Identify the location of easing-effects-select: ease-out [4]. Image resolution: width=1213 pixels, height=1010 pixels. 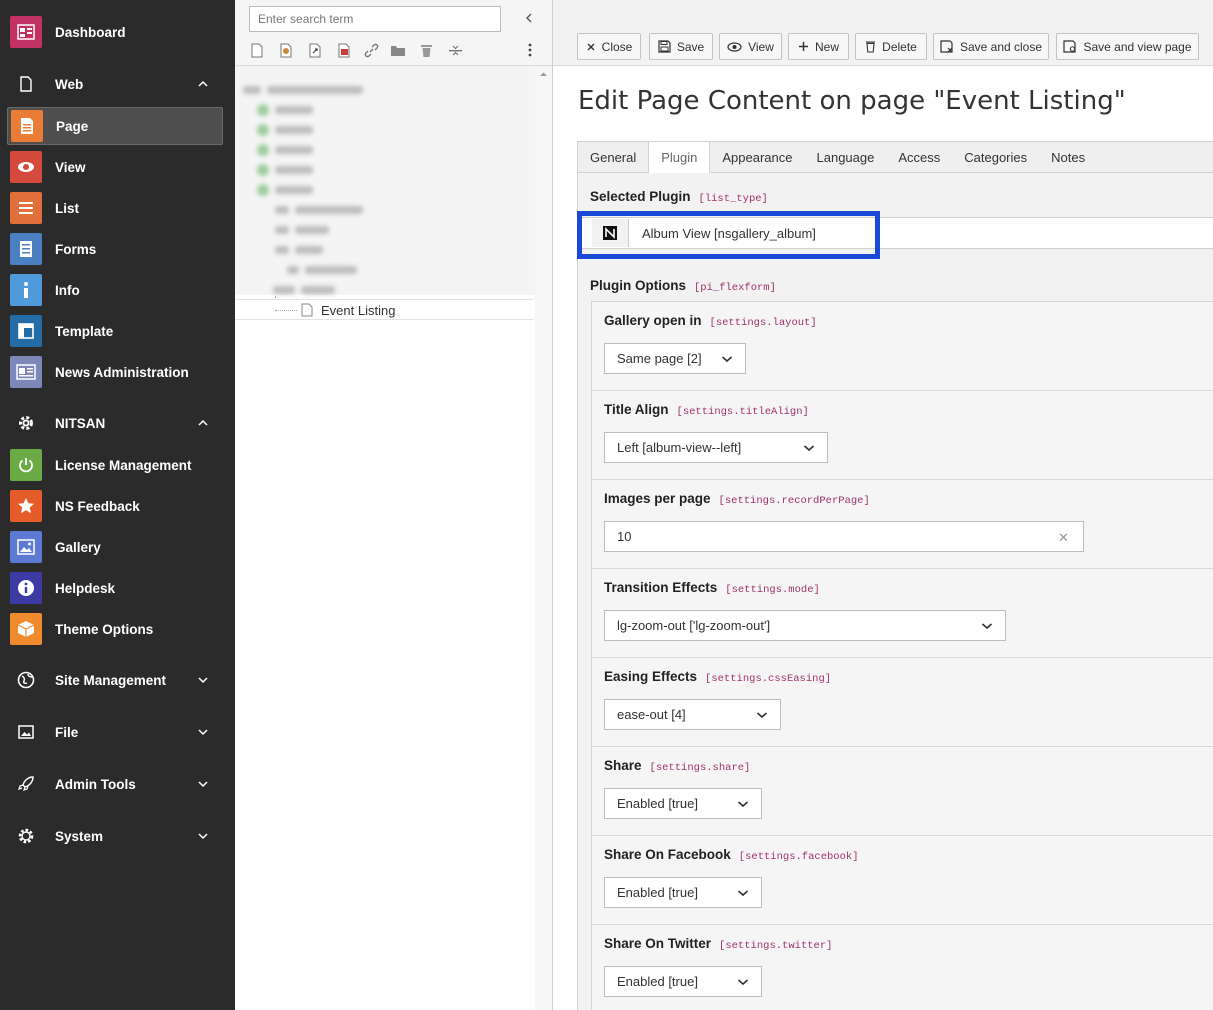
(692, 714).